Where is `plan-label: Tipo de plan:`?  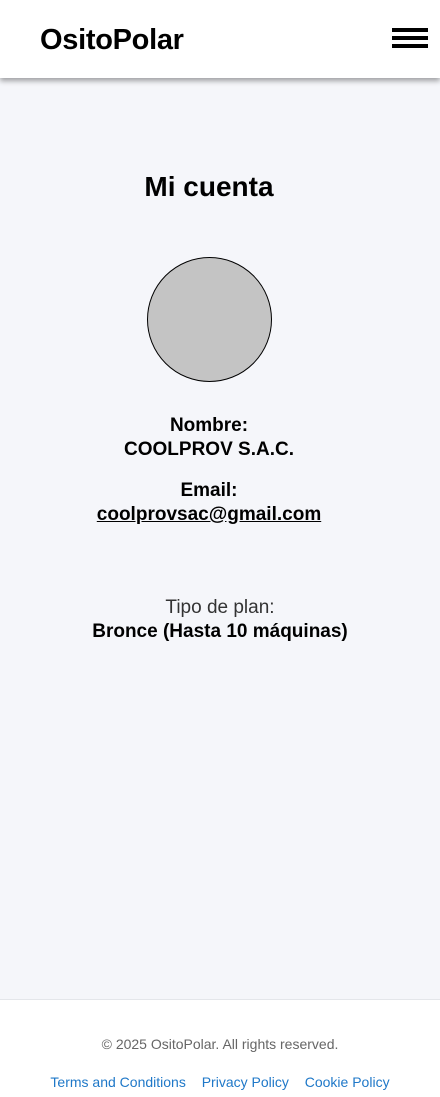
plan-label: Tipo de plan: is located at coordinates (220, 607).